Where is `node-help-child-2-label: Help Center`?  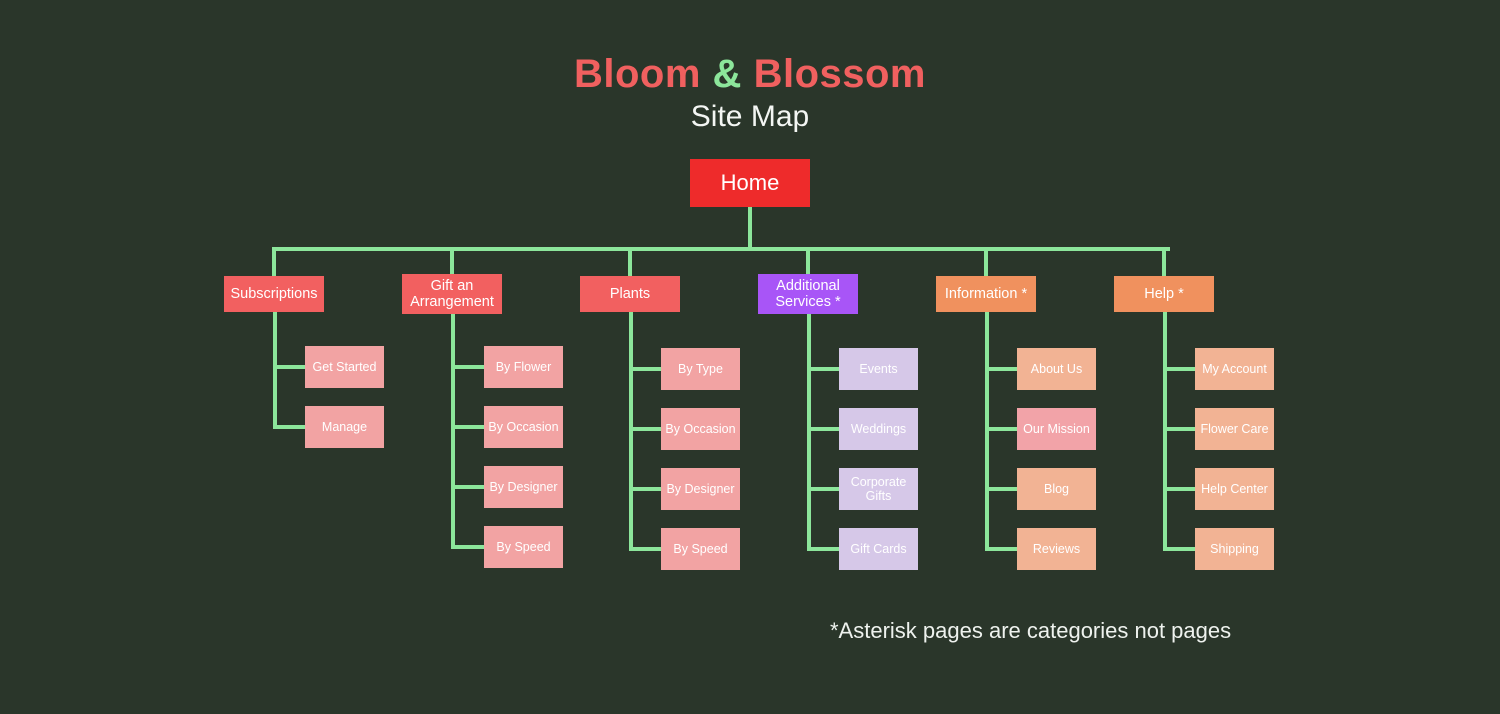
node-help-child-2-label: Help Center is located at coordinates (1234, 489).